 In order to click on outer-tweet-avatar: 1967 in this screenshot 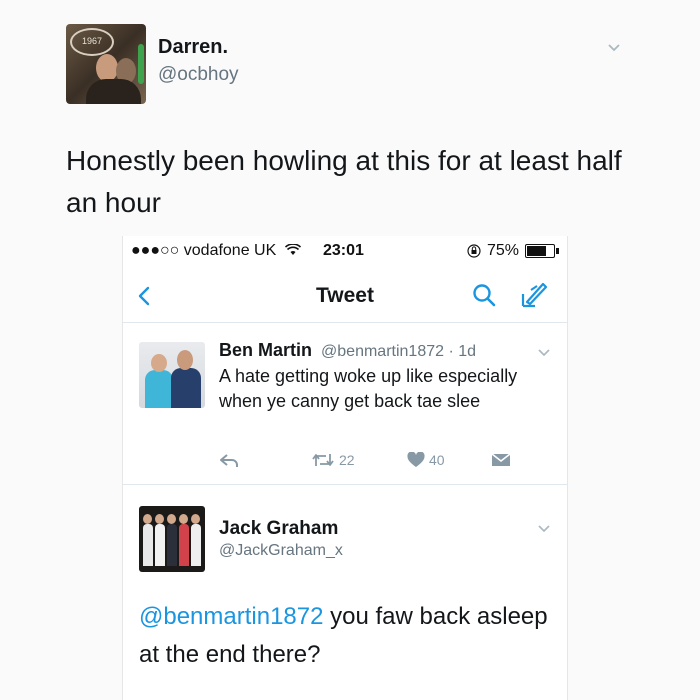, I will do `click(106, 64)`.